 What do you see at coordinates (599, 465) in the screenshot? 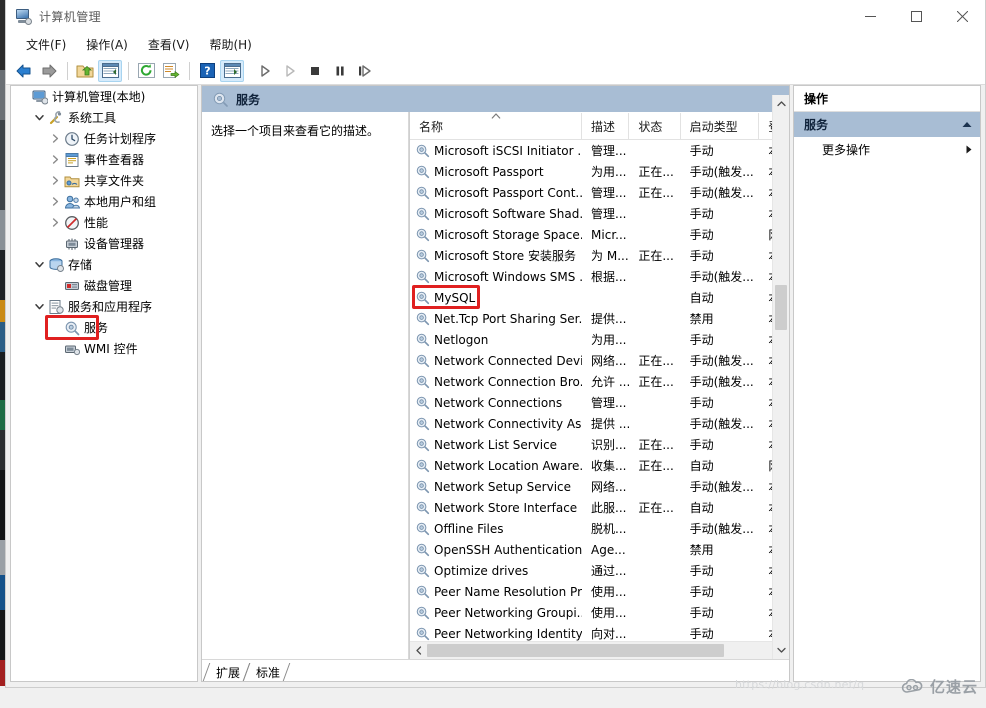
I see `table-row: Network Location Aware...收集...正在...自动网` at bounding box center [599, 465].